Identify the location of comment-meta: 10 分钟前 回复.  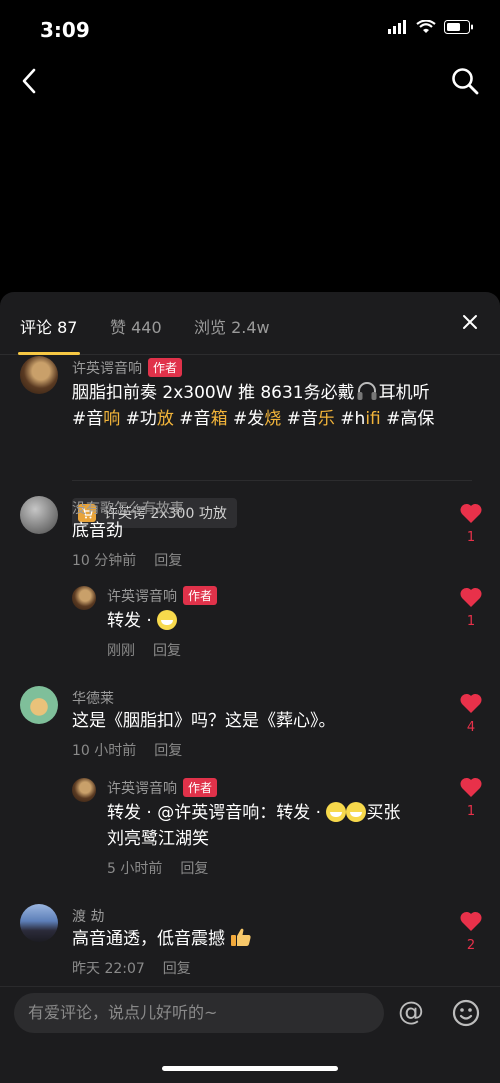
(136, 560).